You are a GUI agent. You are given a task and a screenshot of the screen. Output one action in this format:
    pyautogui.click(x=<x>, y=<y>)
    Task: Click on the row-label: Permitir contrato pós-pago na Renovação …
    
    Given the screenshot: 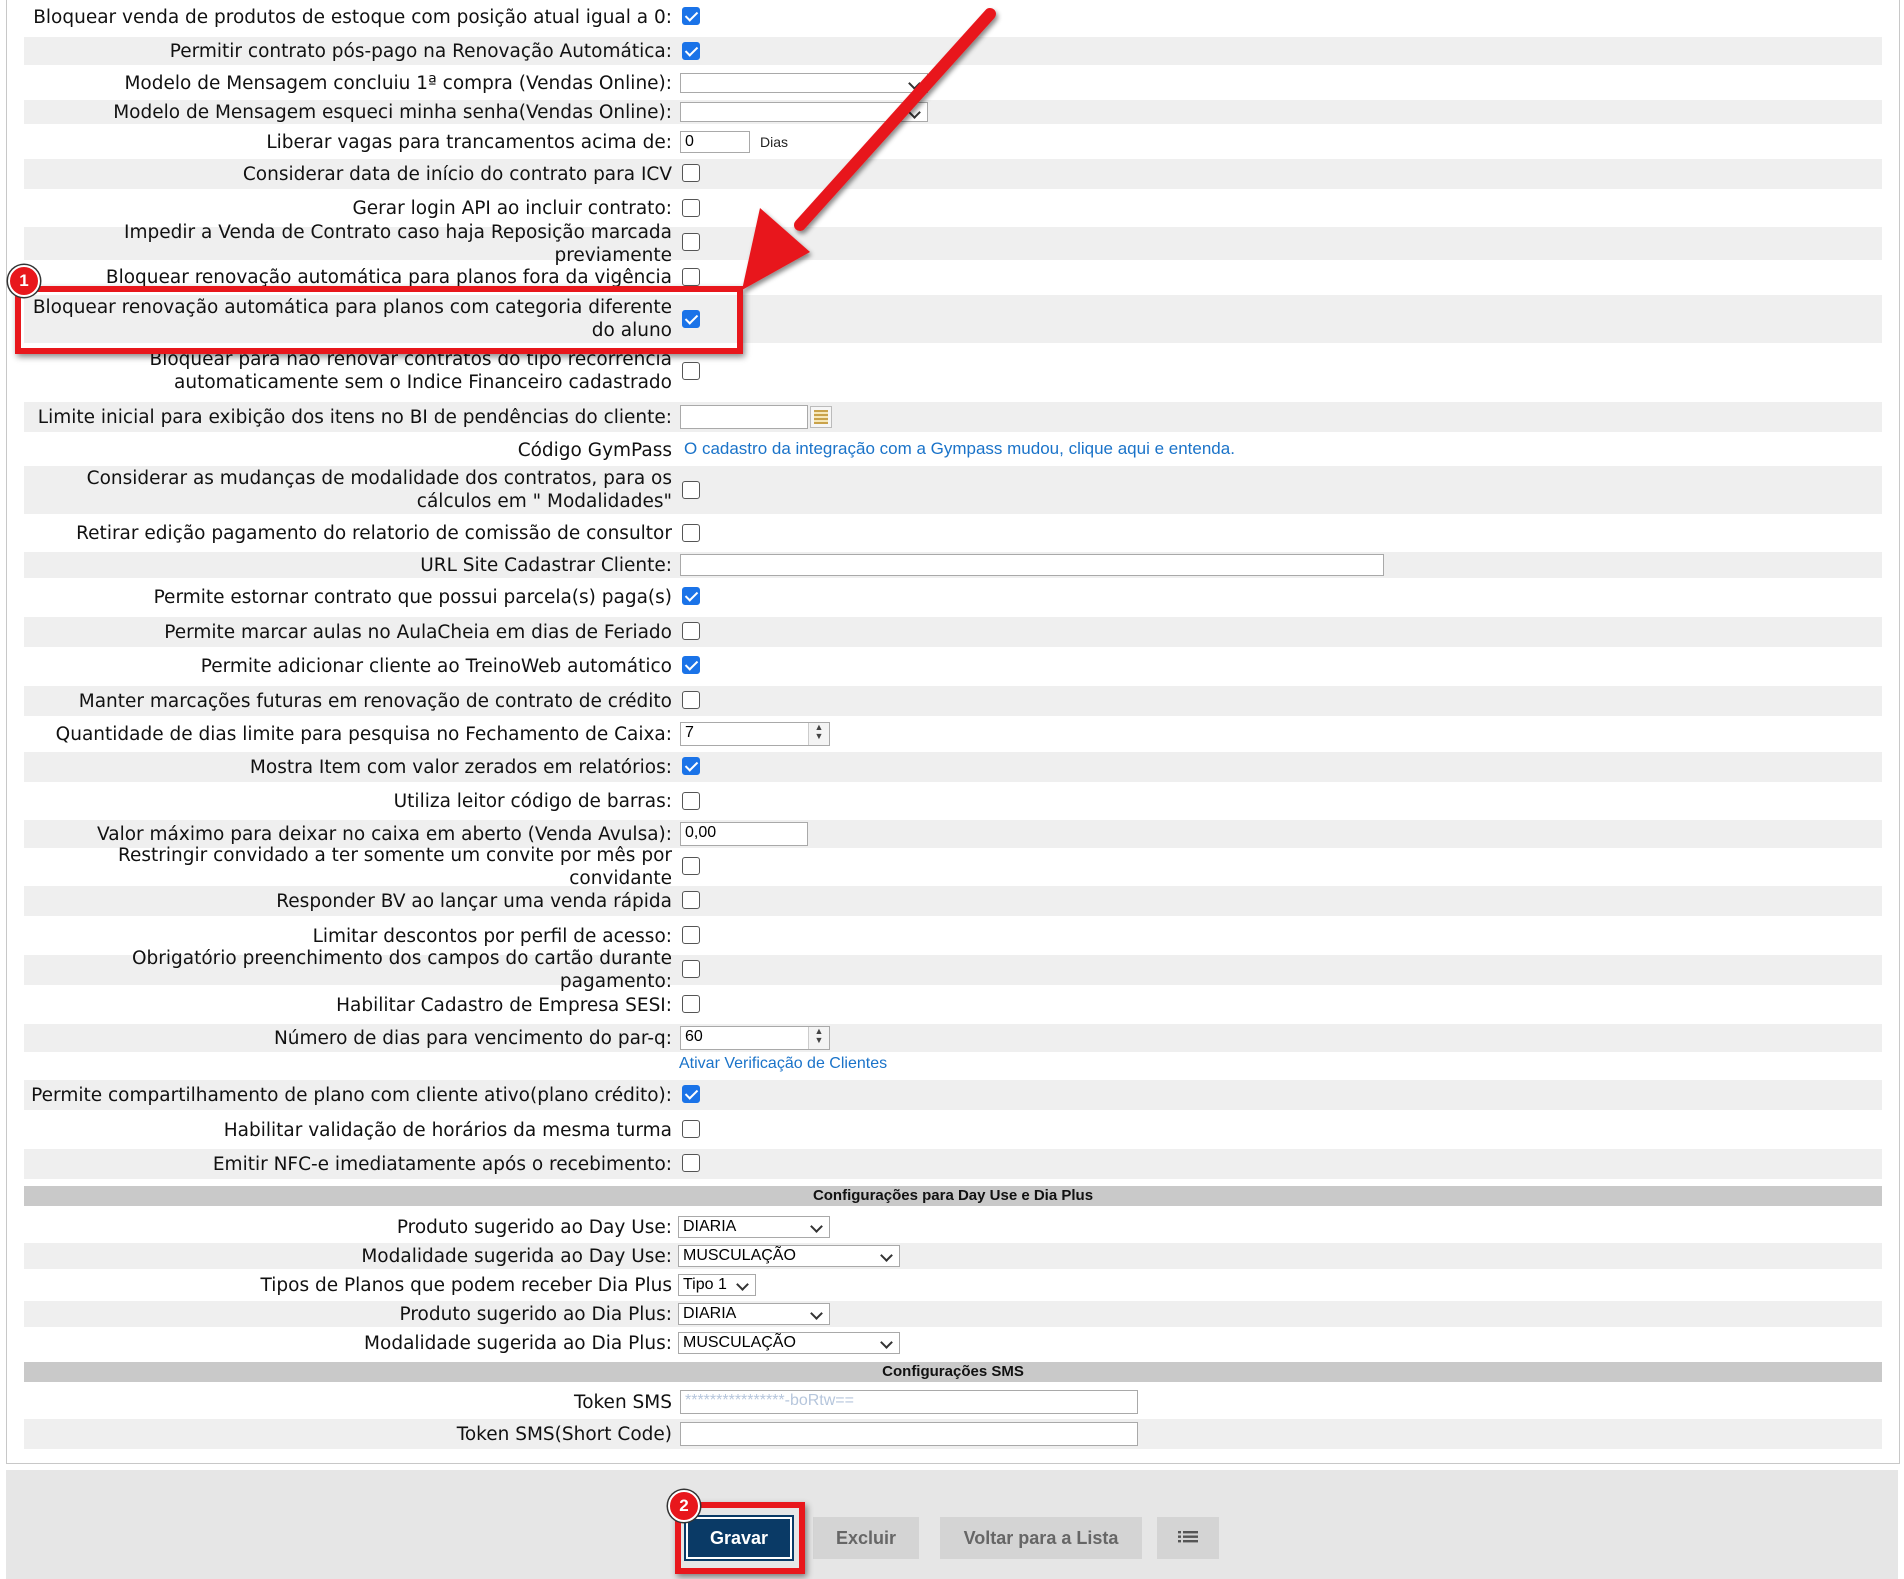 What is the action you would take?
    pyautogui.click(x=420, y=51)
    